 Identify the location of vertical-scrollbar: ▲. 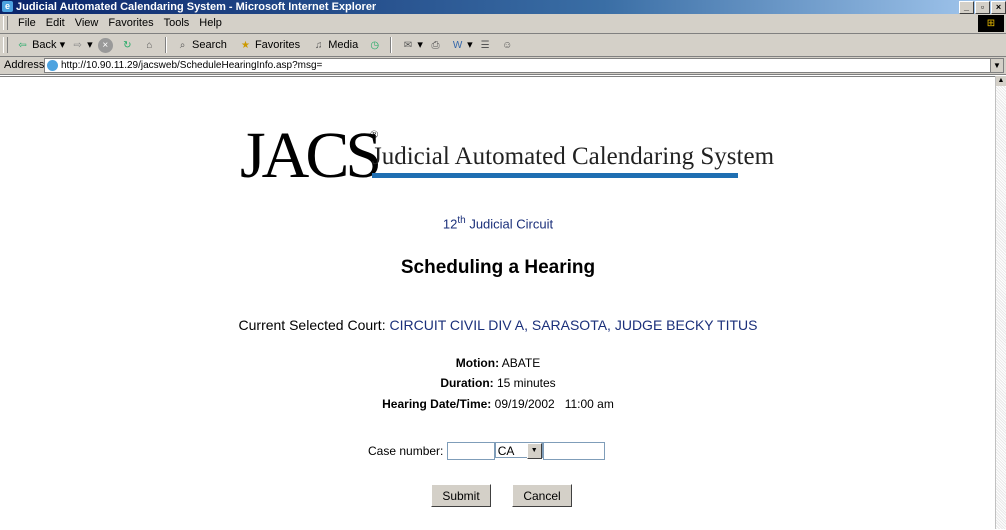
(1000, 302).